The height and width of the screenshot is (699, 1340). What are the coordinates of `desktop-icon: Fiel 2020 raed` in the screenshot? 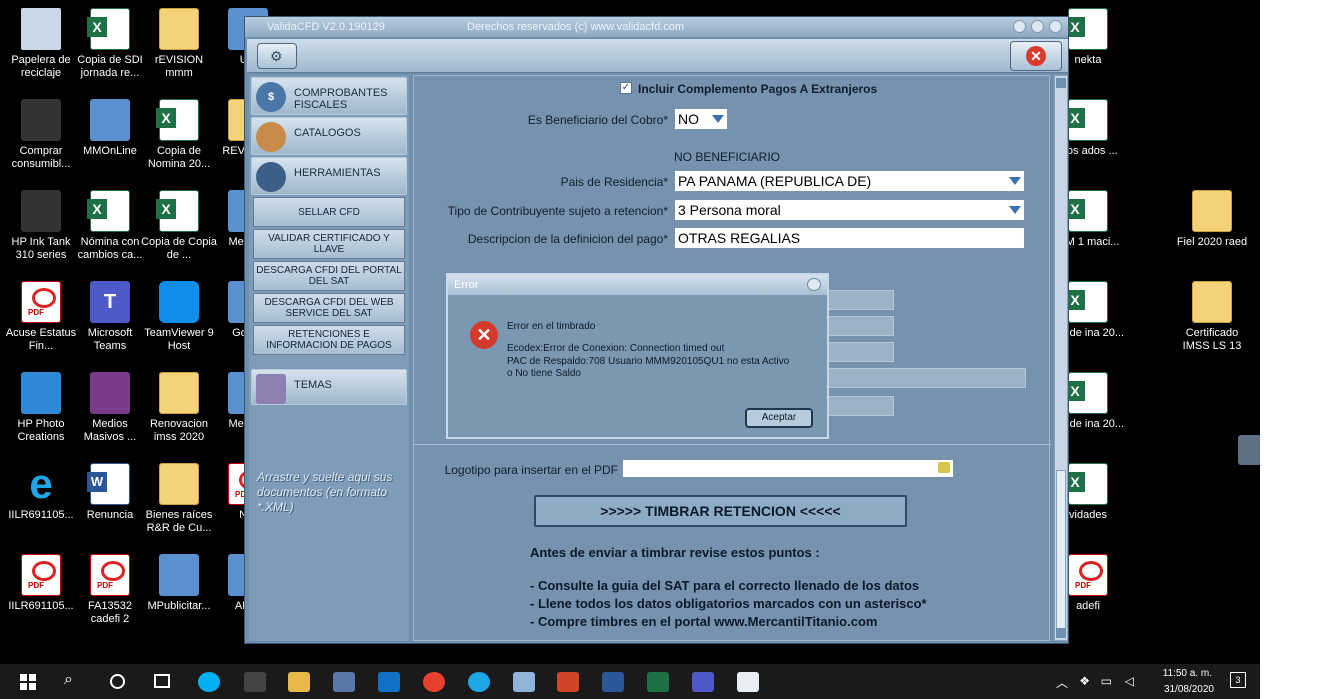 It's located at (1212, 218).